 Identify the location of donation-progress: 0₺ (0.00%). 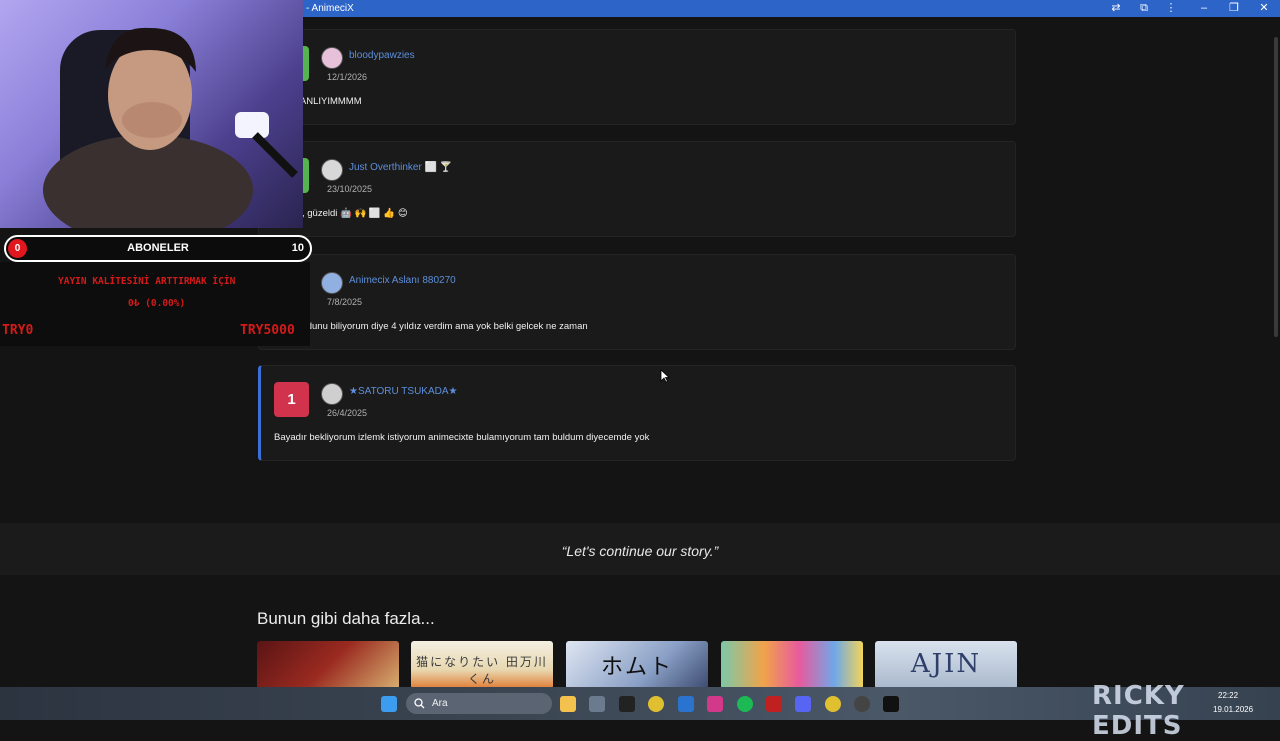
(157, 303).